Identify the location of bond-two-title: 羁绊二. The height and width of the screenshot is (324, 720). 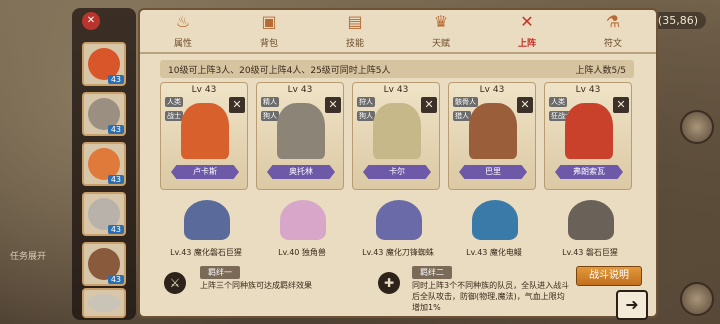
(432, 272).